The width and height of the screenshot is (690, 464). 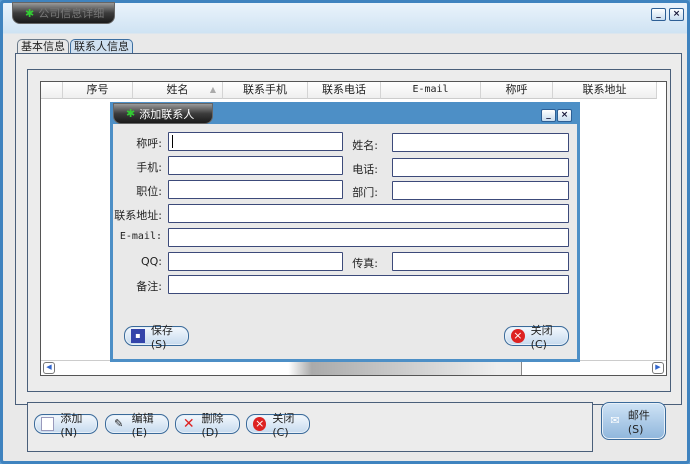 What do you see at coordinates (289, 368) in the screenshot?
I see `scroll-thumb` at bounding box center [289, 368].